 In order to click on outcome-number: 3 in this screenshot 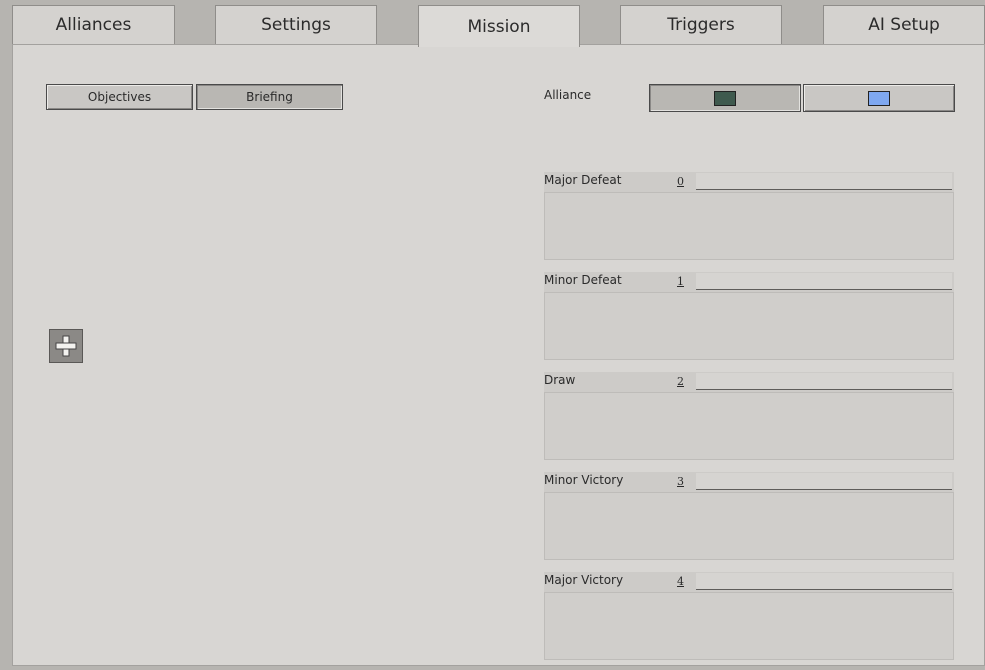, I will do `click(680, 481)`.